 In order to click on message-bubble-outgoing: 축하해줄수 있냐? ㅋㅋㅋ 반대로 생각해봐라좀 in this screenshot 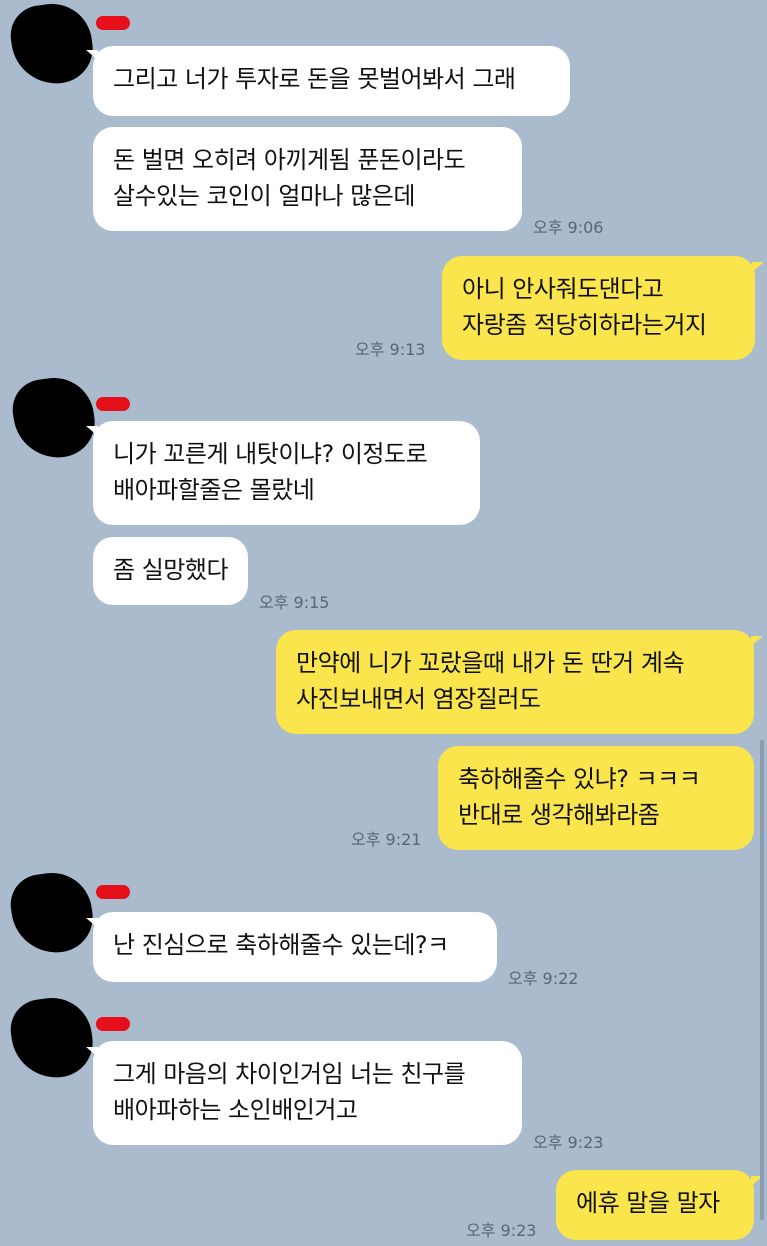, I will do `click(596, 798)`.